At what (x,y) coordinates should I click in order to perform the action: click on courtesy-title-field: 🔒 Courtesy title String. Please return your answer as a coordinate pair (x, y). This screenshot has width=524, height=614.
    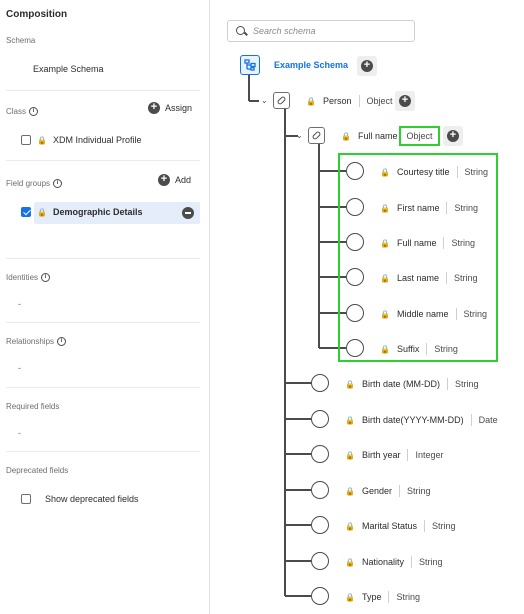
    Looking at the image, I should click on (434, 172).